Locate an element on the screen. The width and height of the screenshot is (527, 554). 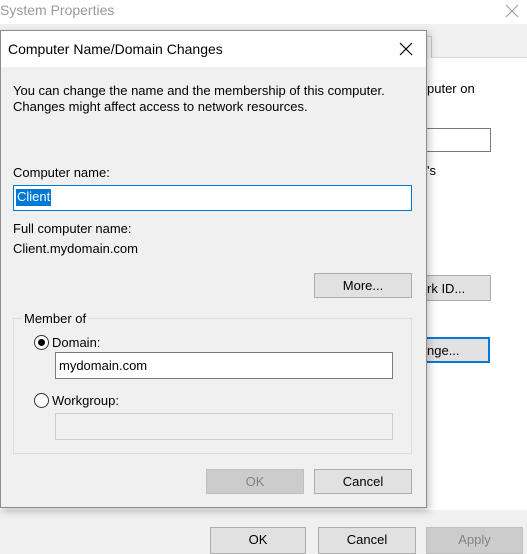
dialog-title: Computer Name/Domain Changes is located at coordinates (115, 49).